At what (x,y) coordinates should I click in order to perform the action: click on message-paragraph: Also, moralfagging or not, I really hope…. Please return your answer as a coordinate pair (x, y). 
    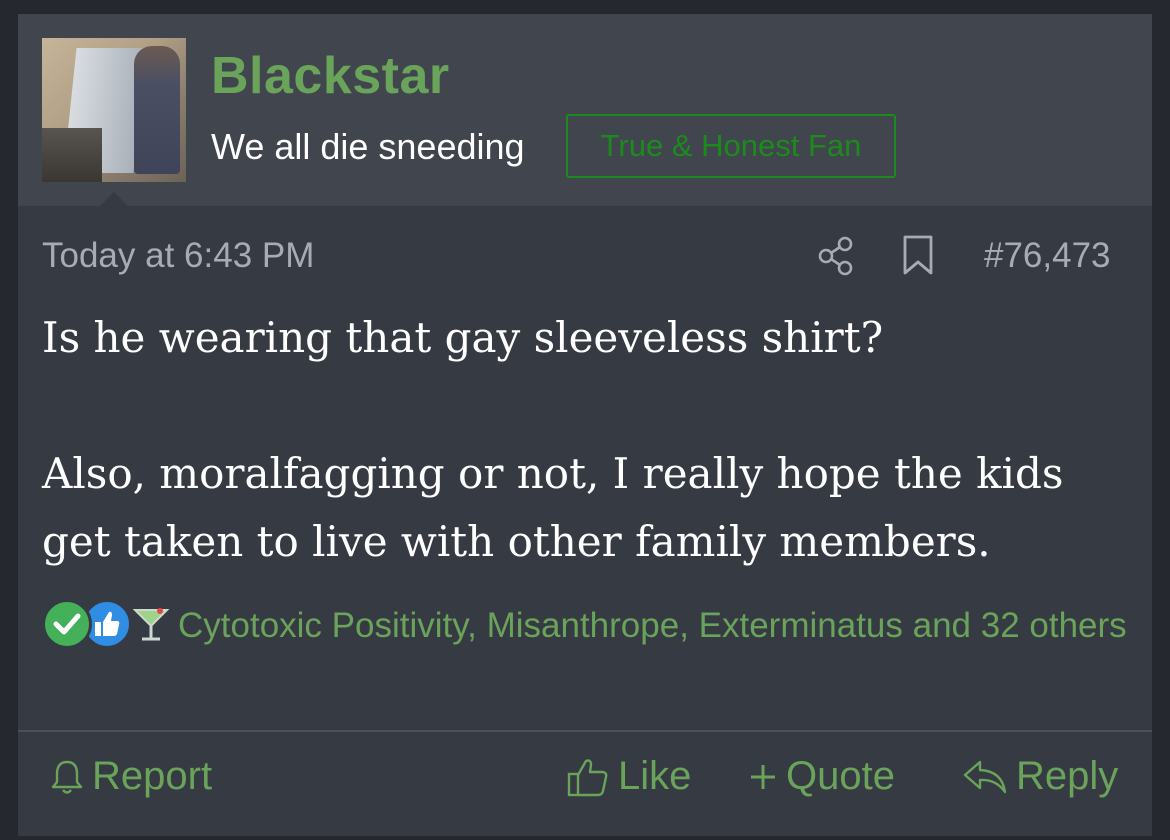
    Looking at the image, I should click on (553, 507).